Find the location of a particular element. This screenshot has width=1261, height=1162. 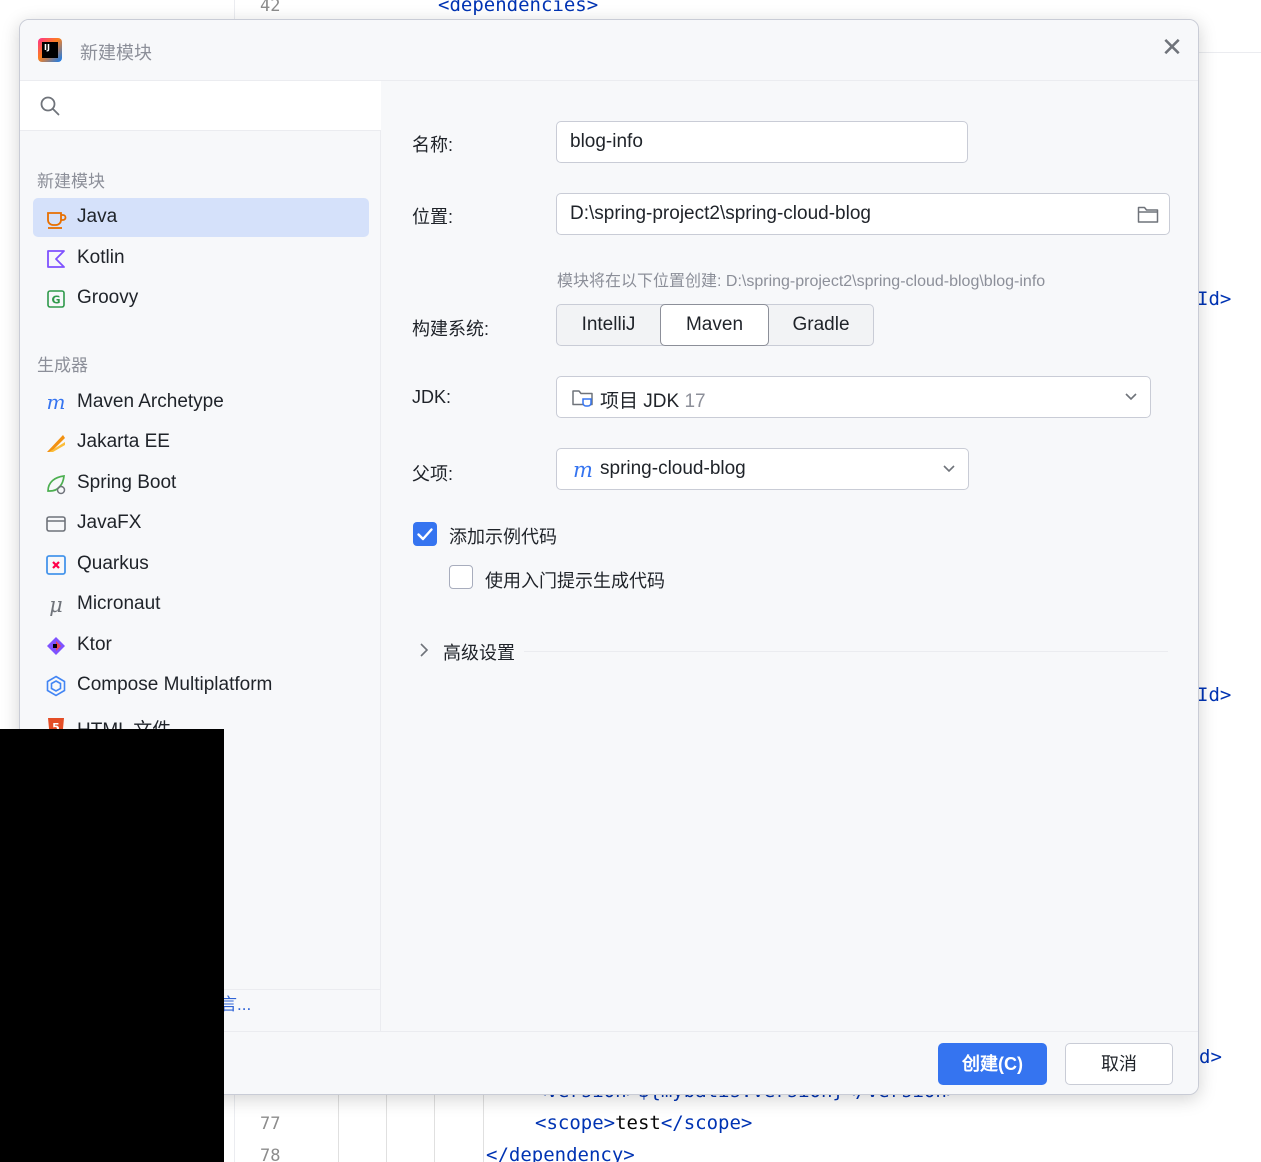

code-line-42: <dependencies> is located at coordinates (518, 8).